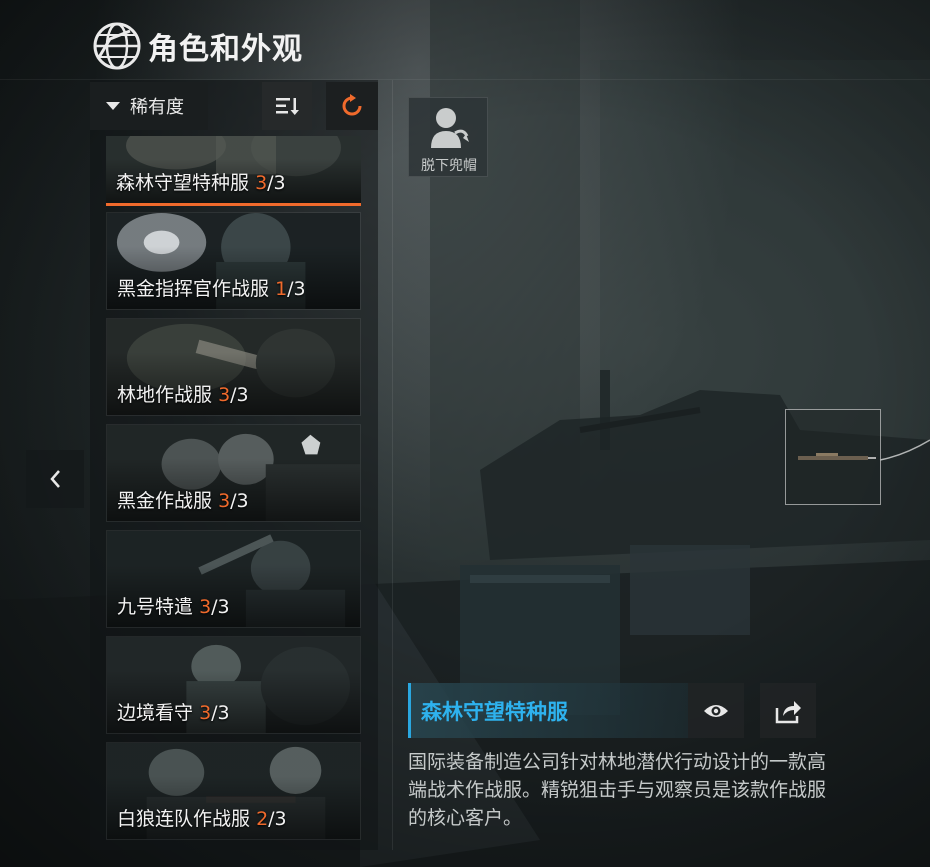  Describe the element at coordinates (183, 501) in the screenshot. I see `skin-card-label: 黑金作战服 3/3` at that location.